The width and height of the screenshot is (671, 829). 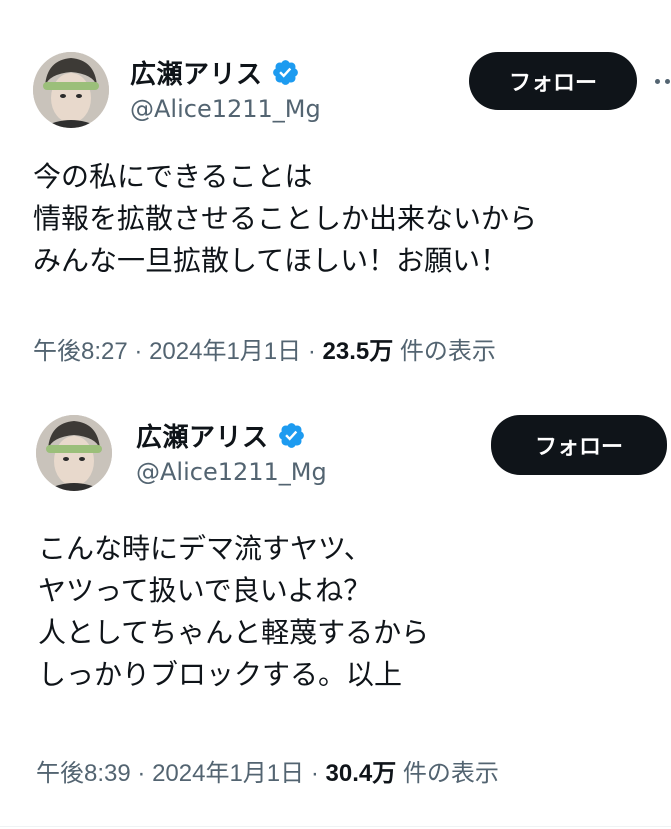 I want to click on tweet-text-line: しっかりブロックする。以上, so click(x=220, y=674).